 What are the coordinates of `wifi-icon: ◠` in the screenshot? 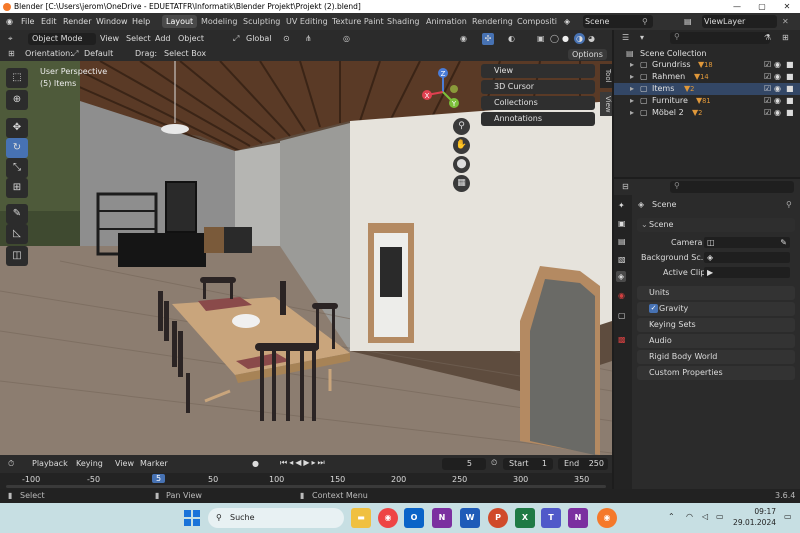 It's located at (689, 516).